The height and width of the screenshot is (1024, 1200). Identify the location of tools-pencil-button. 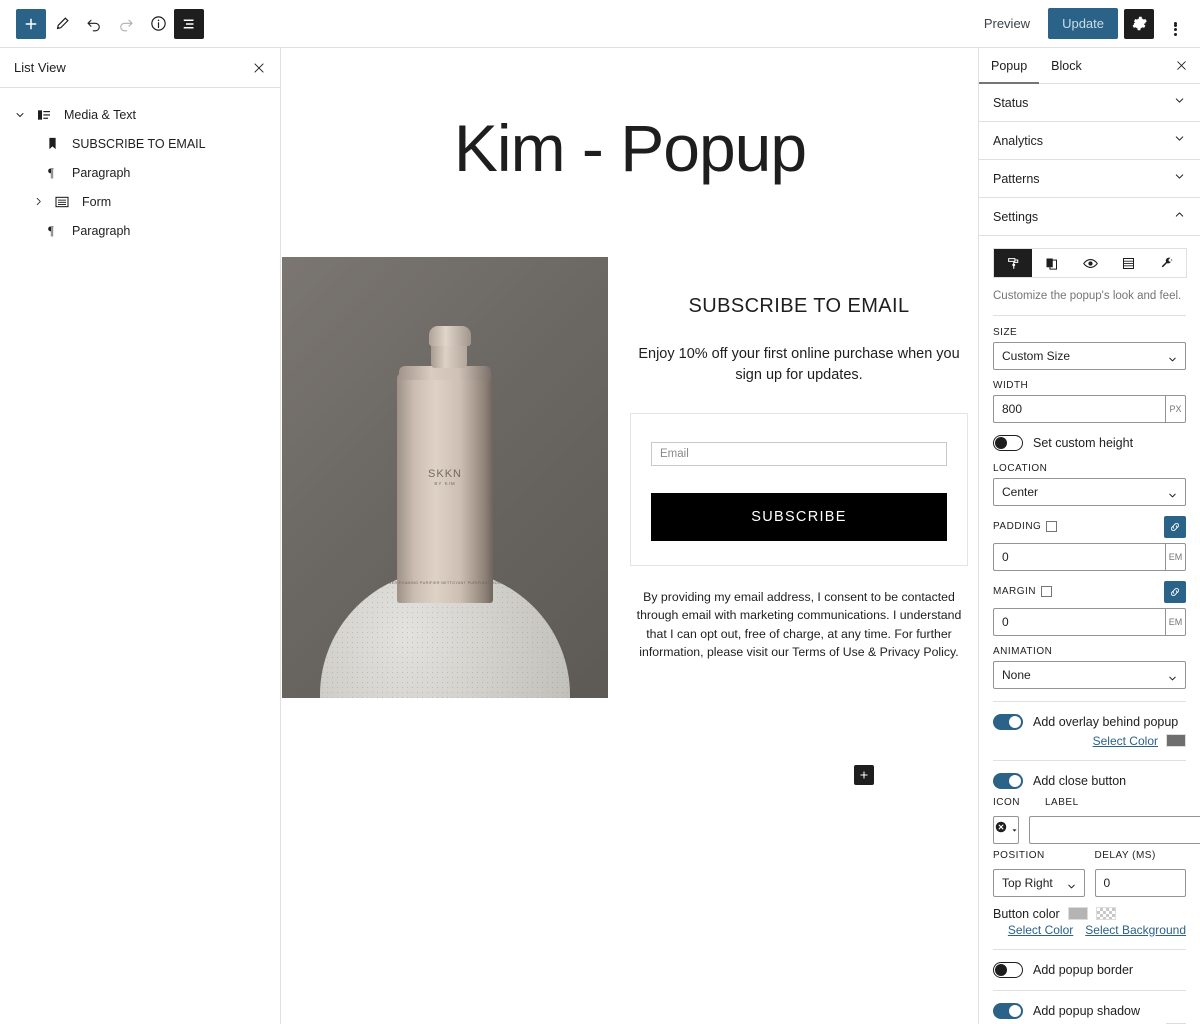
(62, 24).